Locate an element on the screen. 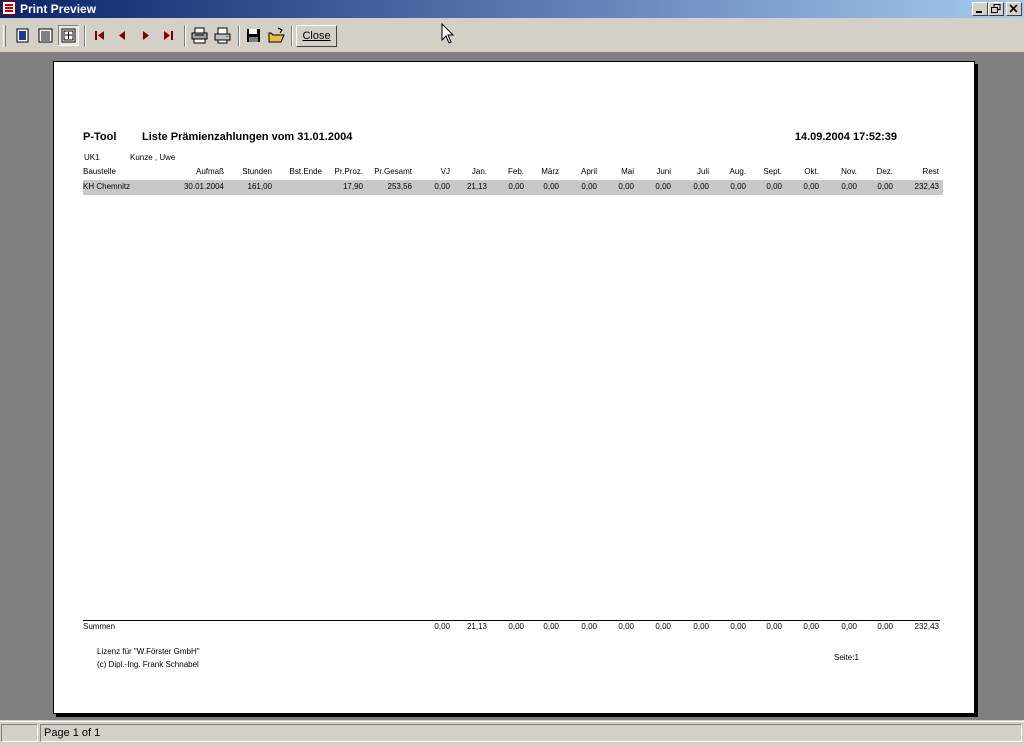  first-page-icon is located at coordinates (99, 35).